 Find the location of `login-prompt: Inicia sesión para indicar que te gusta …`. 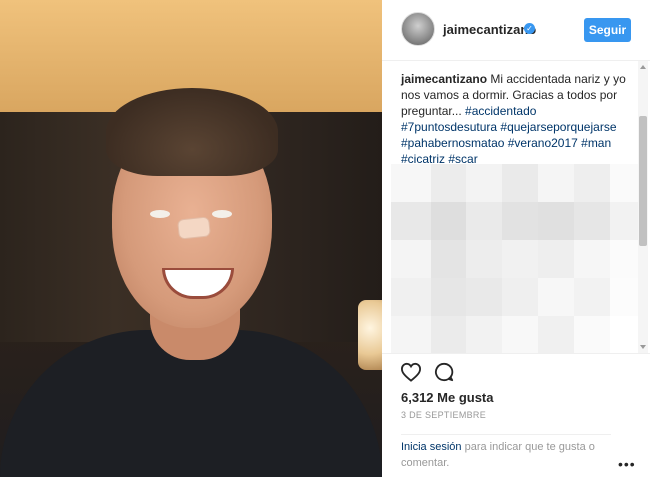

login-prompt: Inicia sesión para indicar que te gusta … is located at coordinates (506, 453).